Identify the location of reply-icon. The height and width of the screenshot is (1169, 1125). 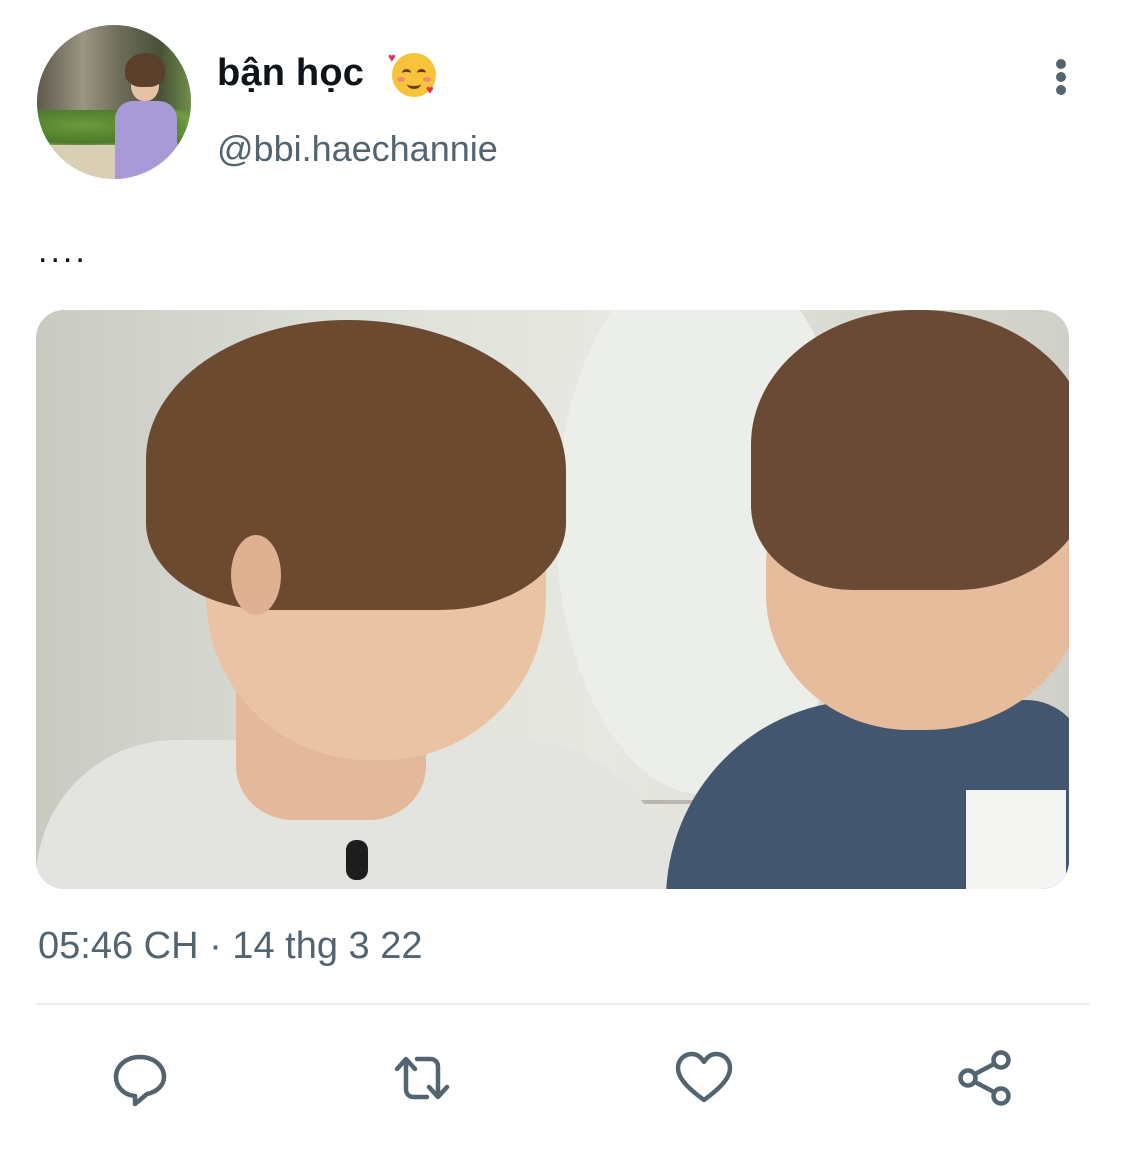
(140, 1080).